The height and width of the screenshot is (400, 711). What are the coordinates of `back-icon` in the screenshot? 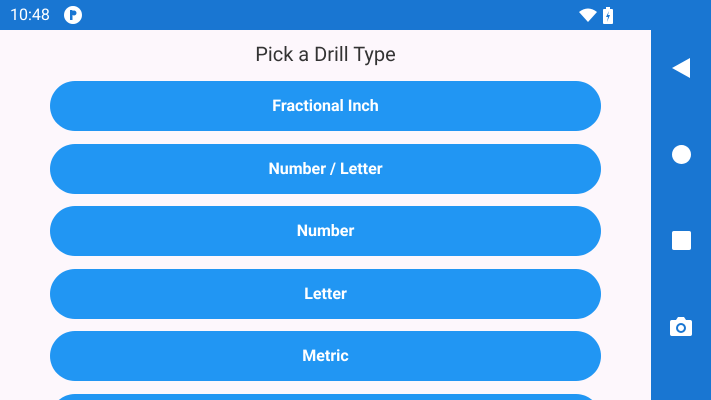 It's located at (681, 68).